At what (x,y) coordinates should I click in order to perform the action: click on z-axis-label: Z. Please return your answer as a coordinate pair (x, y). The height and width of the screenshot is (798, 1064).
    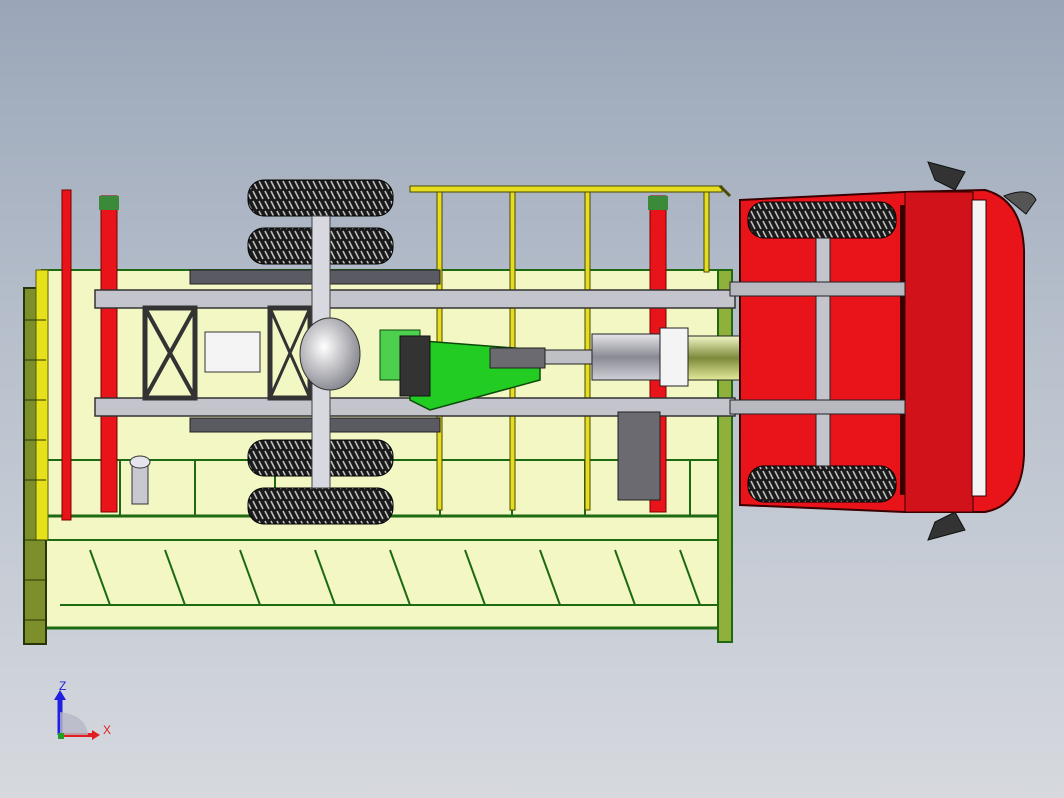
    Looking at the image, I should click on (63, 686).